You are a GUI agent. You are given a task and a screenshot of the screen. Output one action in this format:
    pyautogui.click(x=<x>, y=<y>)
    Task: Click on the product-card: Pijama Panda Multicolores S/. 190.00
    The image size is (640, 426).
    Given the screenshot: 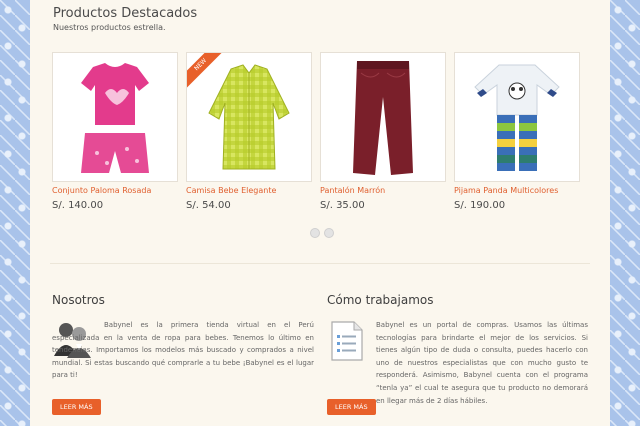 What is the action you would take?
    pyautogui.click(x=517, y=131)
    